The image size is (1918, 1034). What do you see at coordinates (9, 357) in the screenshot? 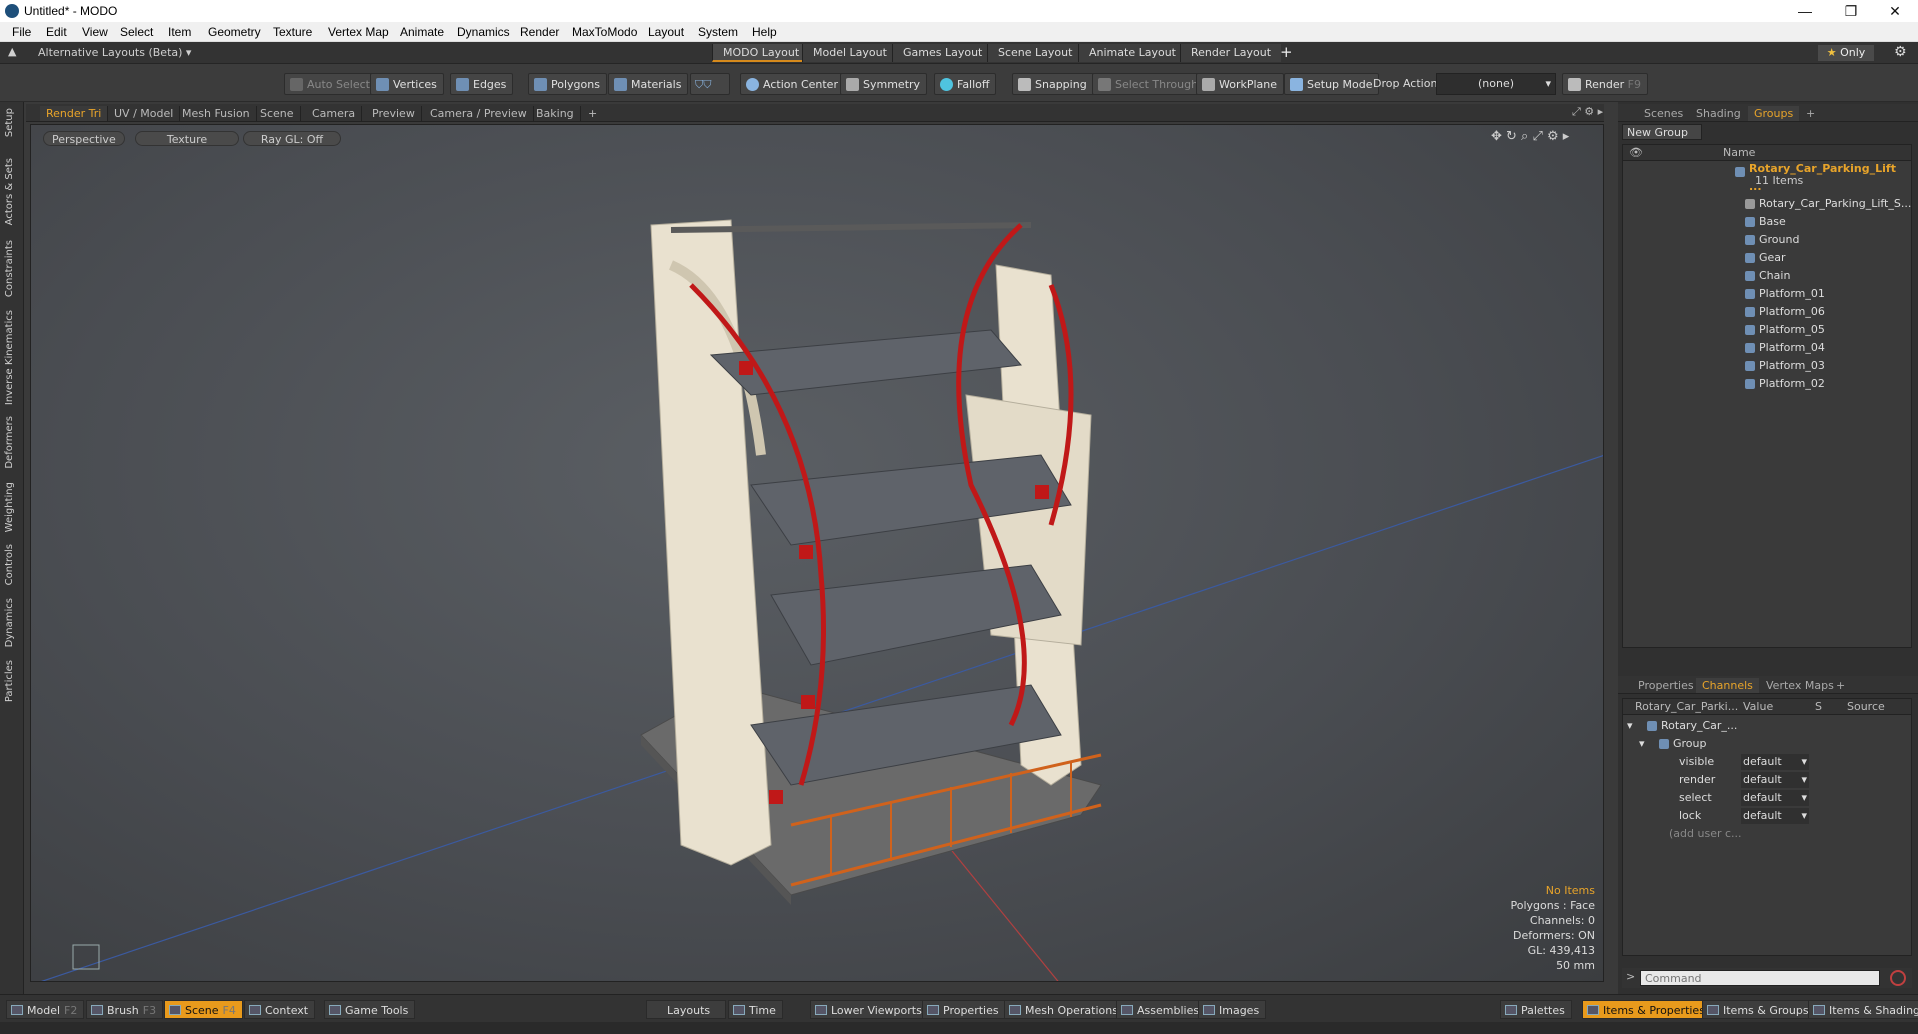
I see `vtab-inverse-kinematics: Inverse Kinematics` at bounding box center [9, 357].